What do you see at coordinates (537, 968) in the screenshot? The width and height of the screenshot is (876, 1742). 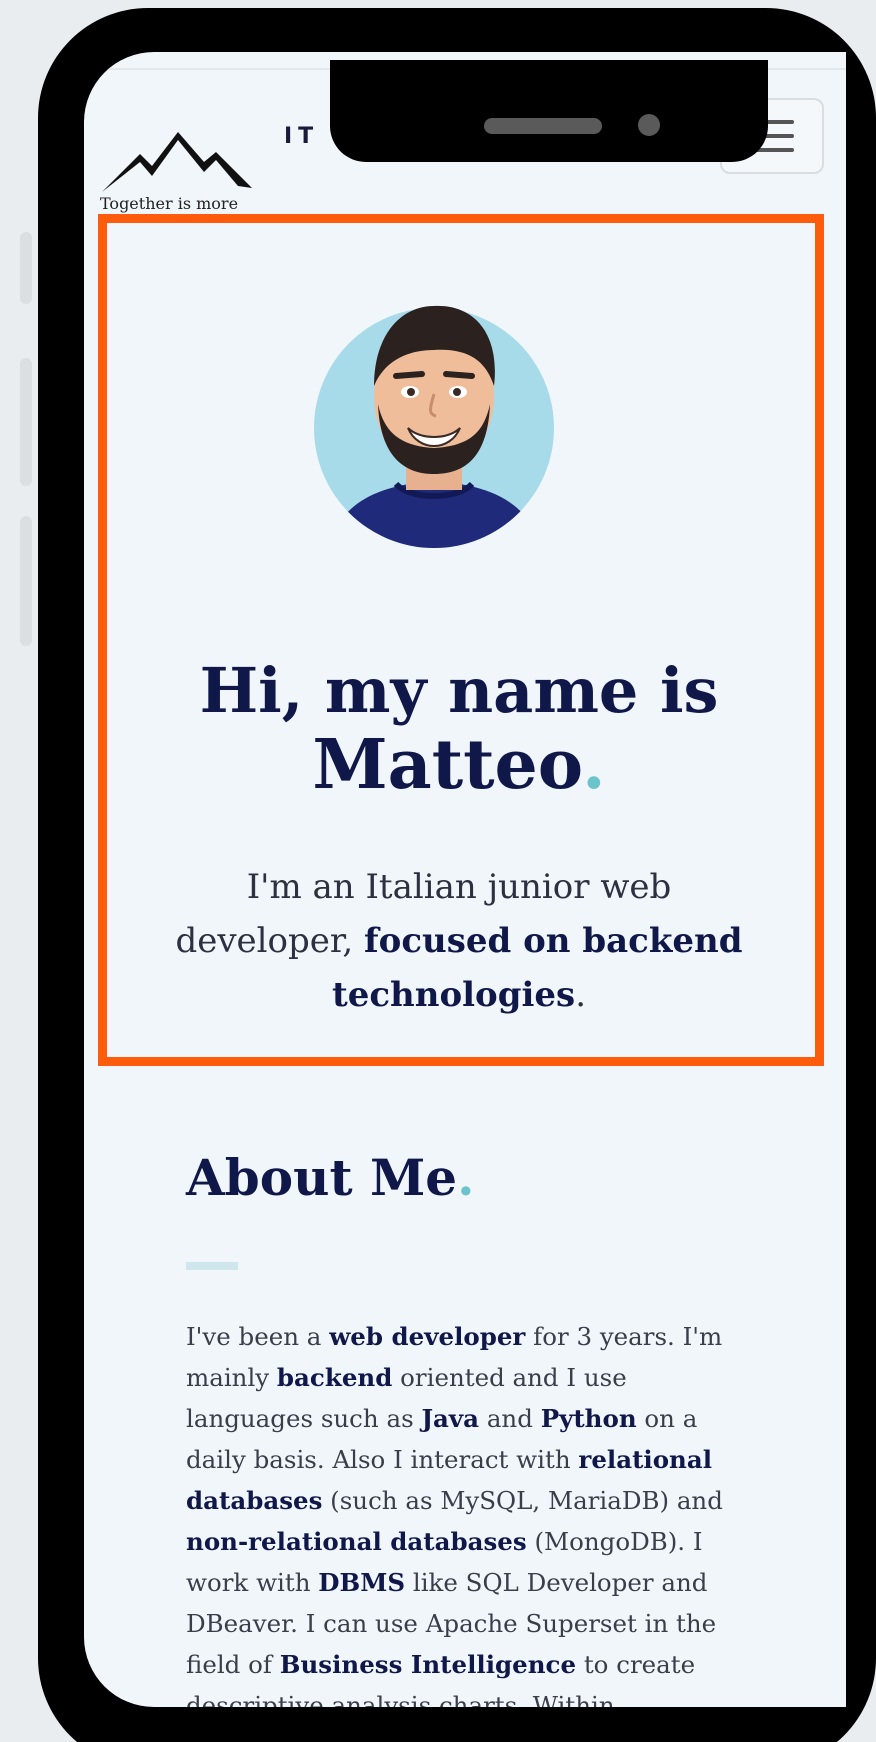 I see `hero-subtitle-bold: focused on backend technologies` at bounding box center [537, 968].